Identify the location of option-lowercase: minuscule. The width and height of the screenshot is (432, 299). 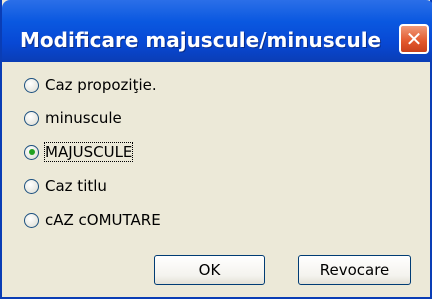
(73, 118).